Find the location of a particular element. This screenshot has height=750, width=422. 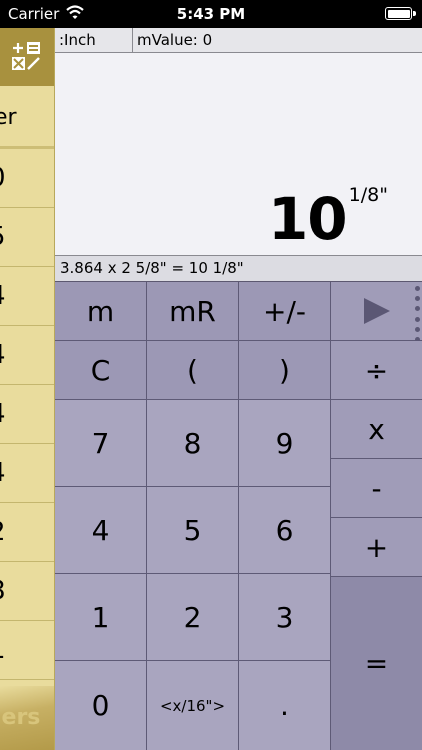

sidebar-footer: iers is located at coordinates (27, 718).